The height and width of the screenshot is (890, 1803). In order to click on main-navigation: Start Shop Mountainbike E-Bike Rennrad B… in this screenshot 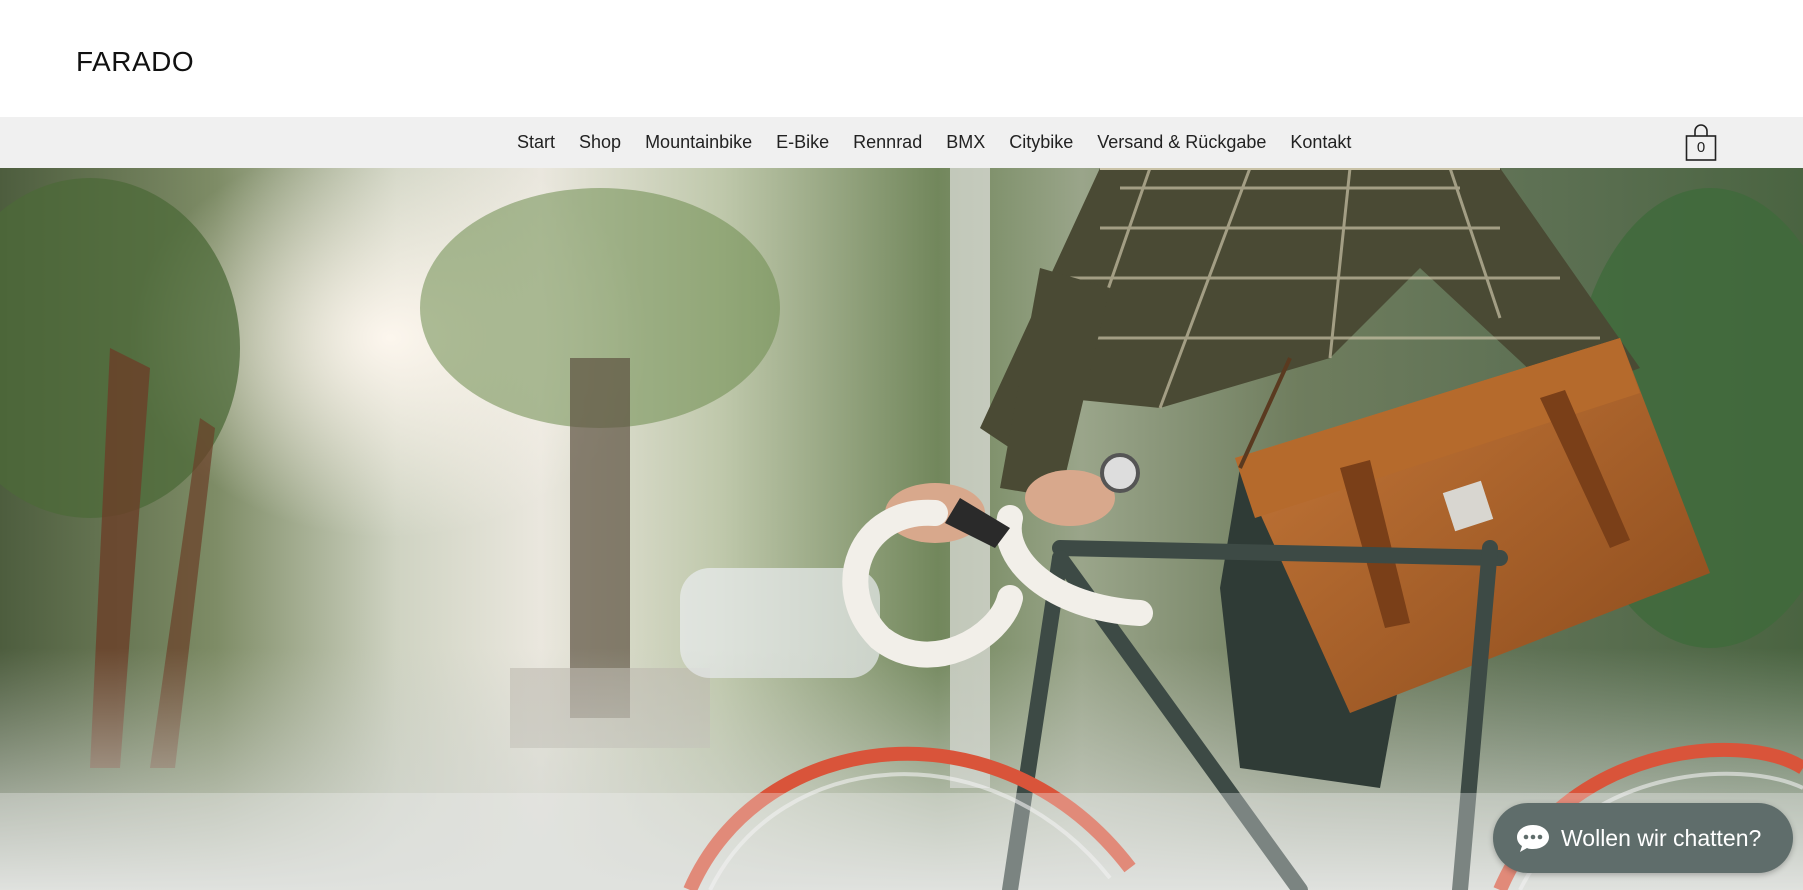, I will do `click(901, 142)`.